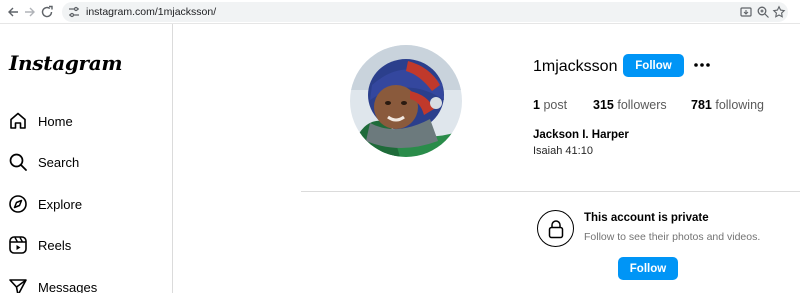 This screenshot has height=293, width=800. I want to click on follow-button-private: Follow, so click(648, 268).